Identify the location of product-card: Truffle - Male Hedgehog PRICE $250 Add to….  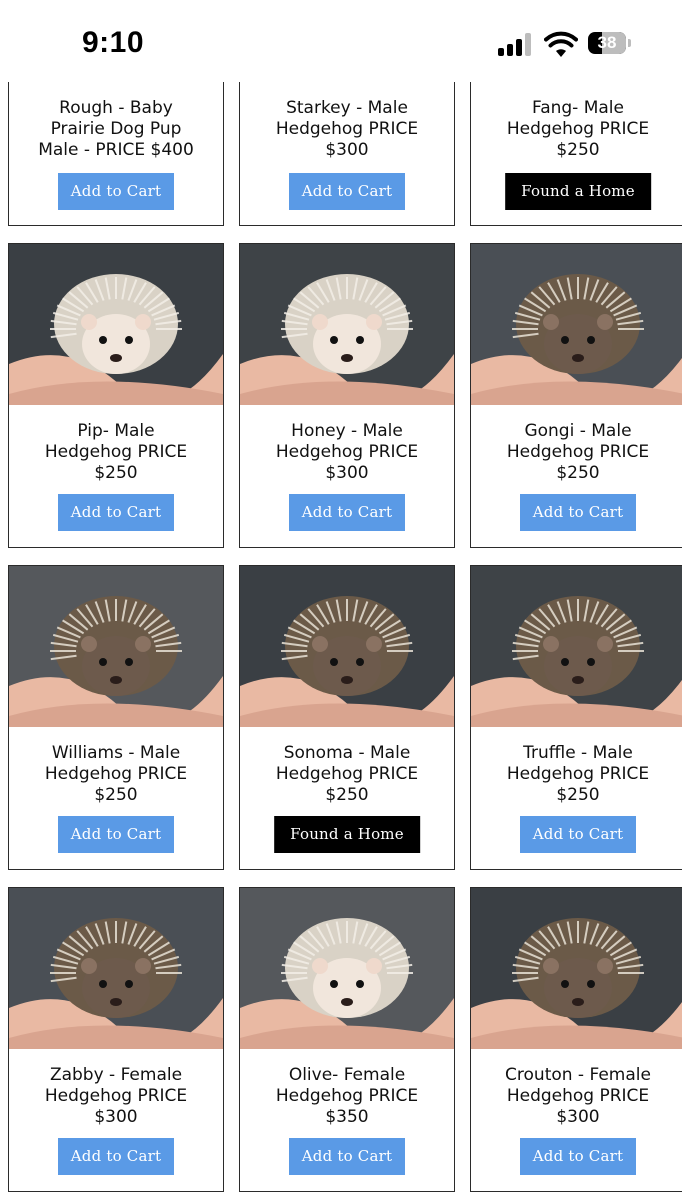
(576, 717).